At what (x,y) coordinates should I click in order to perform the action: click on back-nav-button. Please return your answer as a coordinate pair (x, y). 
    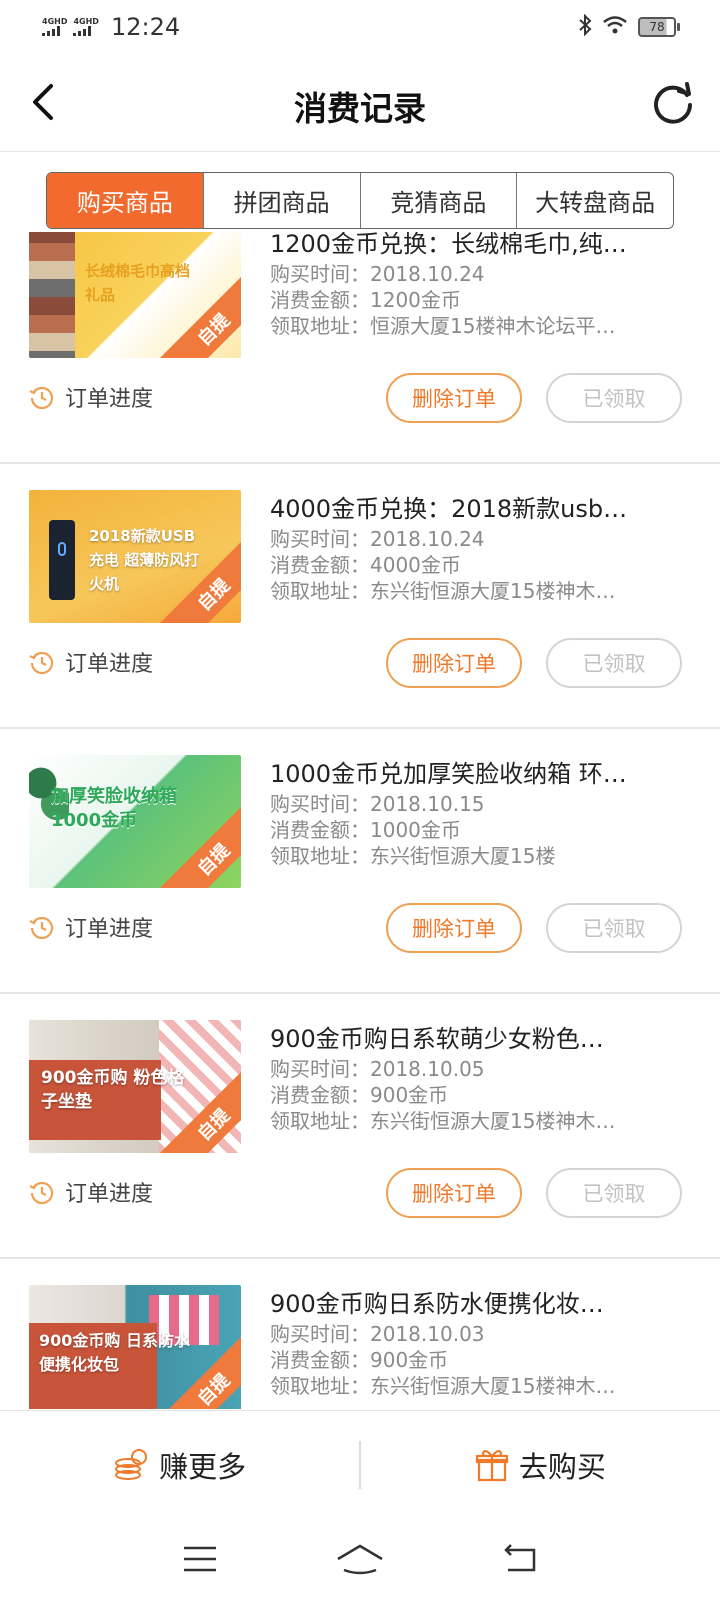
    Looking at the image, I should click on (520, 1559).